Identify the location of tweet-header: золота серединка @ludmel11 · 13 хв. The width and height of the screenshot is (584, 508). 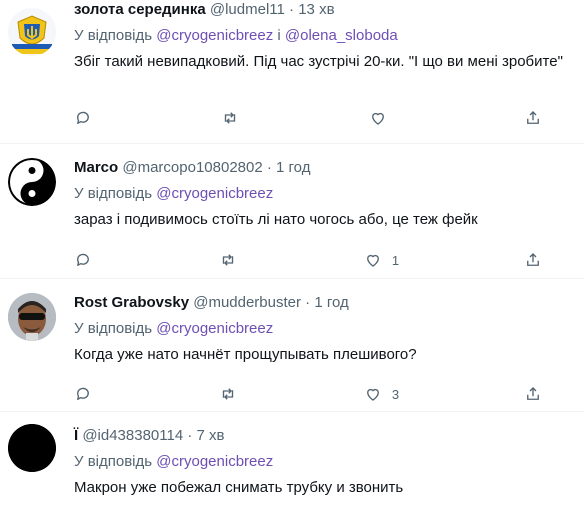
(204, 9).